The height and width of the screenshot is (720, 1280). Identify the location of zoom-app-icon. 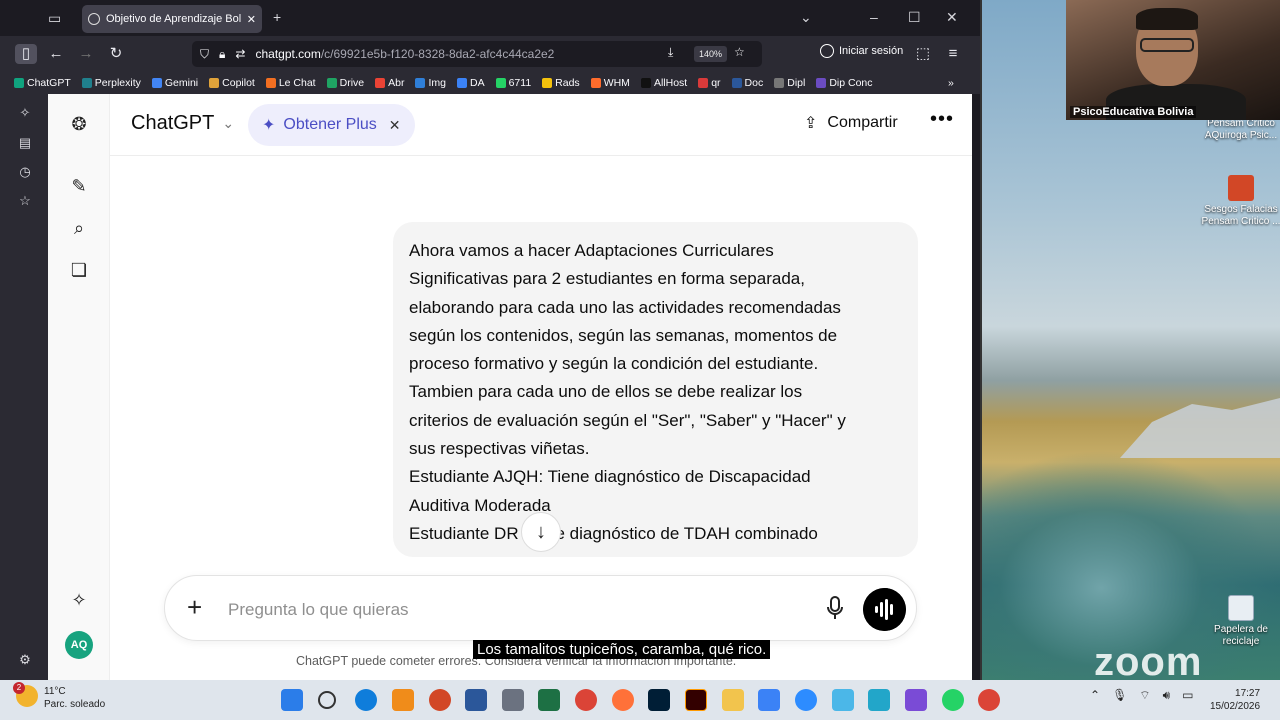
(806, 700).